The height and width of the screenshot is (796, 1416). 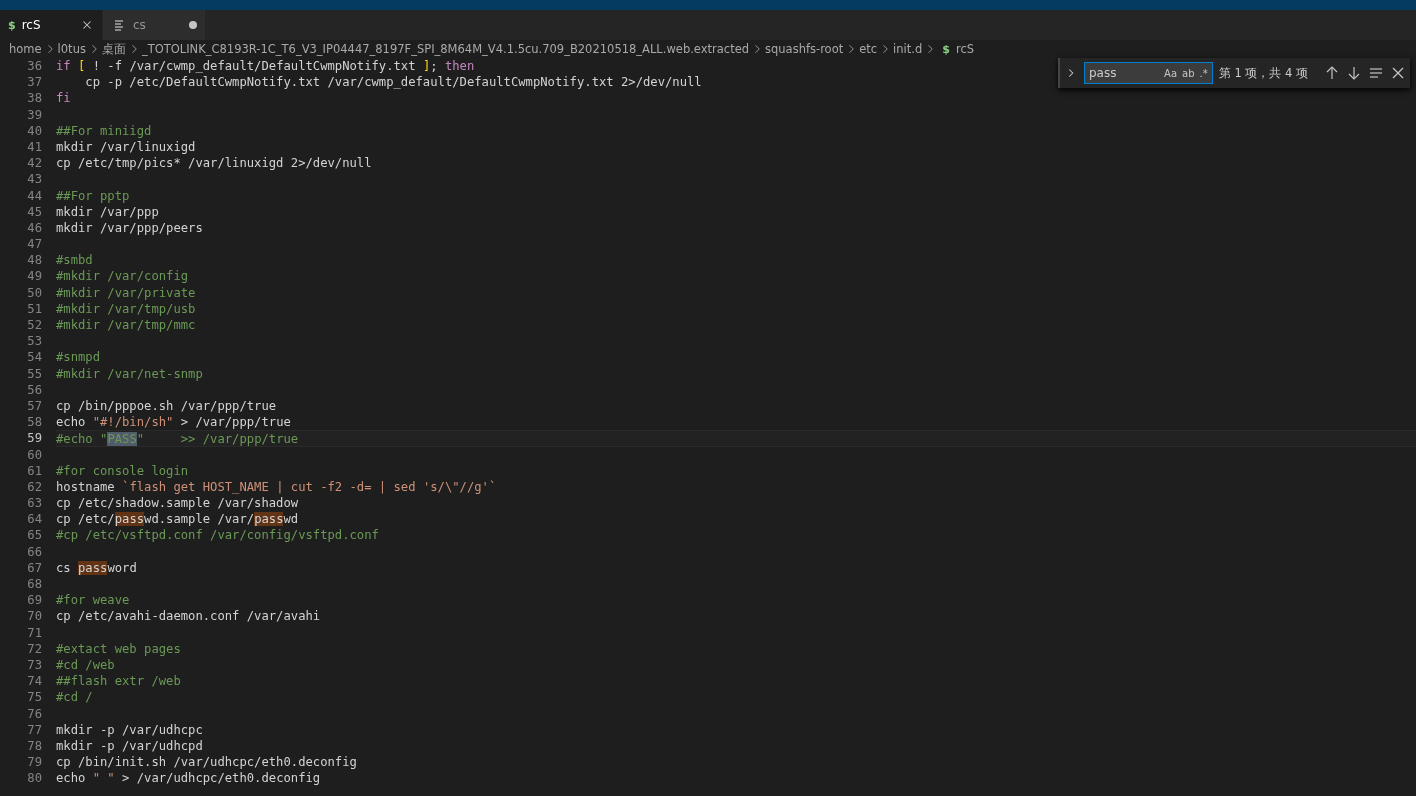 What do you see at coordinates (177, 503) in the screenshot?
I see `code-line: cp /etc/shadow.sample /var/shadow` at bounding box center [177, 503].